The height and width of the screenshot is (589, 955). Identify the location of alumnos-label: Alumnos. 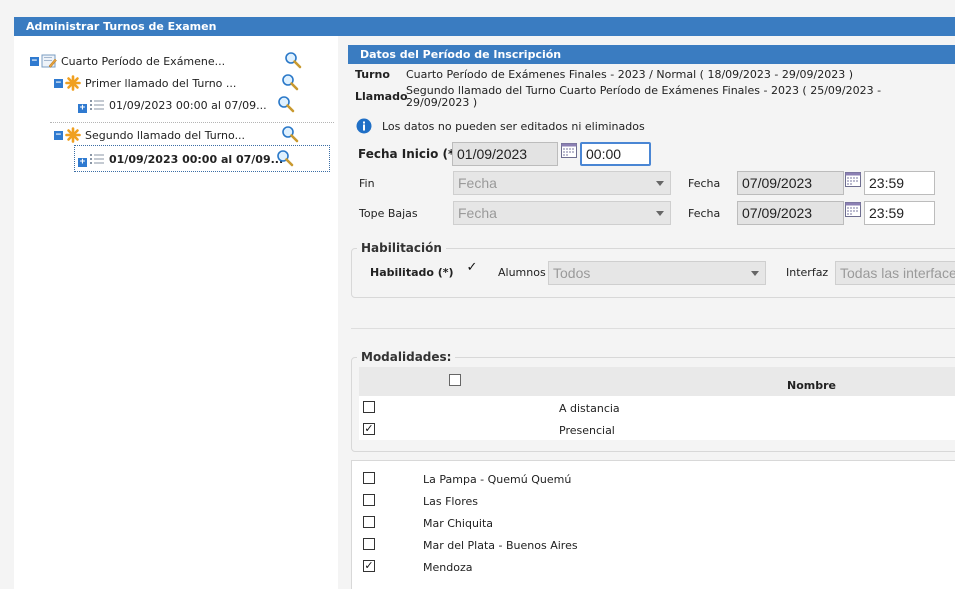
(522, 272).